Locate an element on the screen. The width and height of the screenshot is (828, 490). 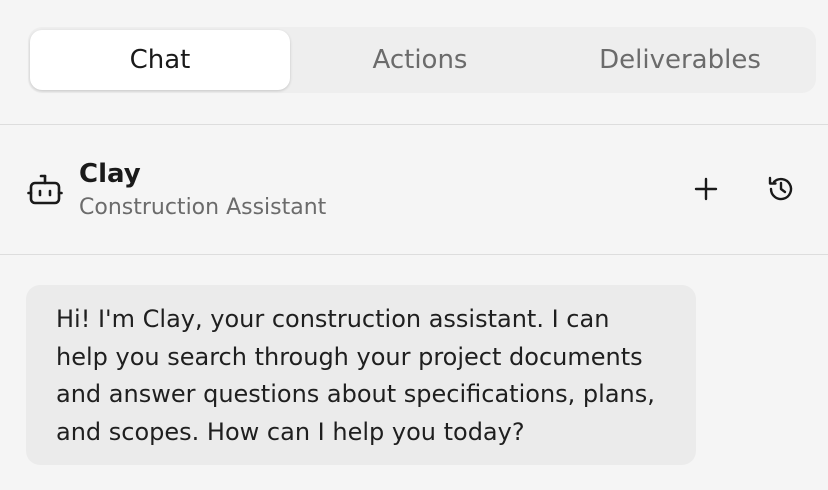
tab-bar: Chat Actions Deliverables is located at coordinates (422, 60).